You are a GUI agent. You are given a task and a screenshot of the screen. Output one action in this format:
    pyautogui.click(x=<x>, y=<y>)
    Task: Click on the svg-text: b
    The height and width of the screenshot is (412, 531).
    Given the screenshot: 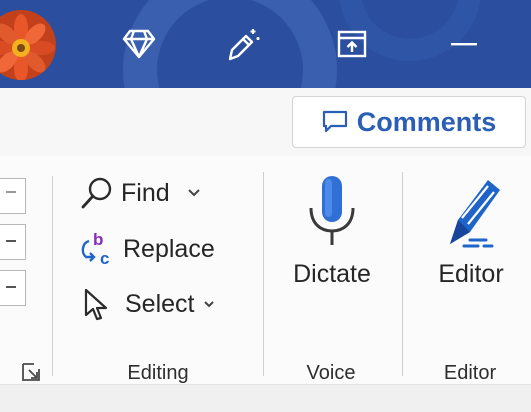 What is the action you would take?
    pyautogui.click(x=98, y=240)
    